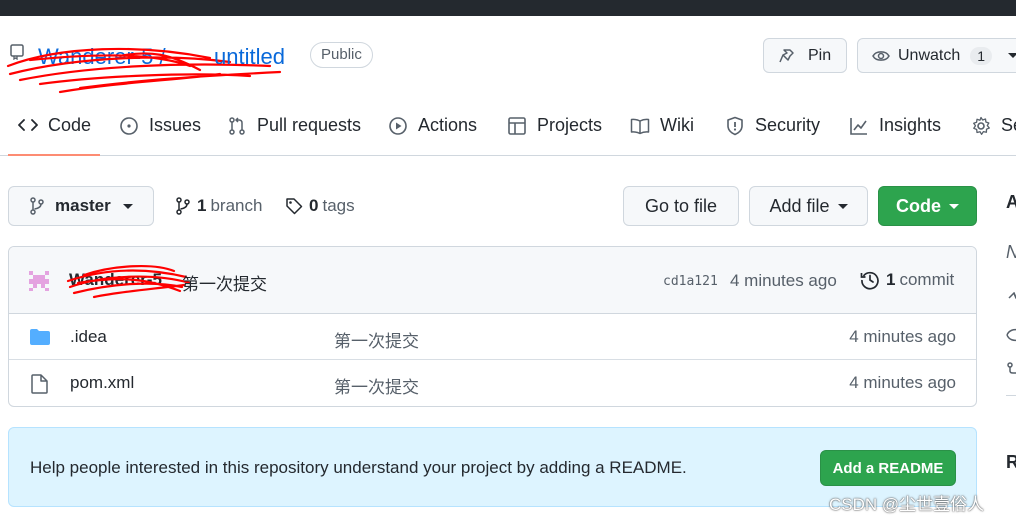  What do you see at coordinates (805, 55) in the screenshot?
I see `pin-button: Pin` at bounding box center [805, 55].